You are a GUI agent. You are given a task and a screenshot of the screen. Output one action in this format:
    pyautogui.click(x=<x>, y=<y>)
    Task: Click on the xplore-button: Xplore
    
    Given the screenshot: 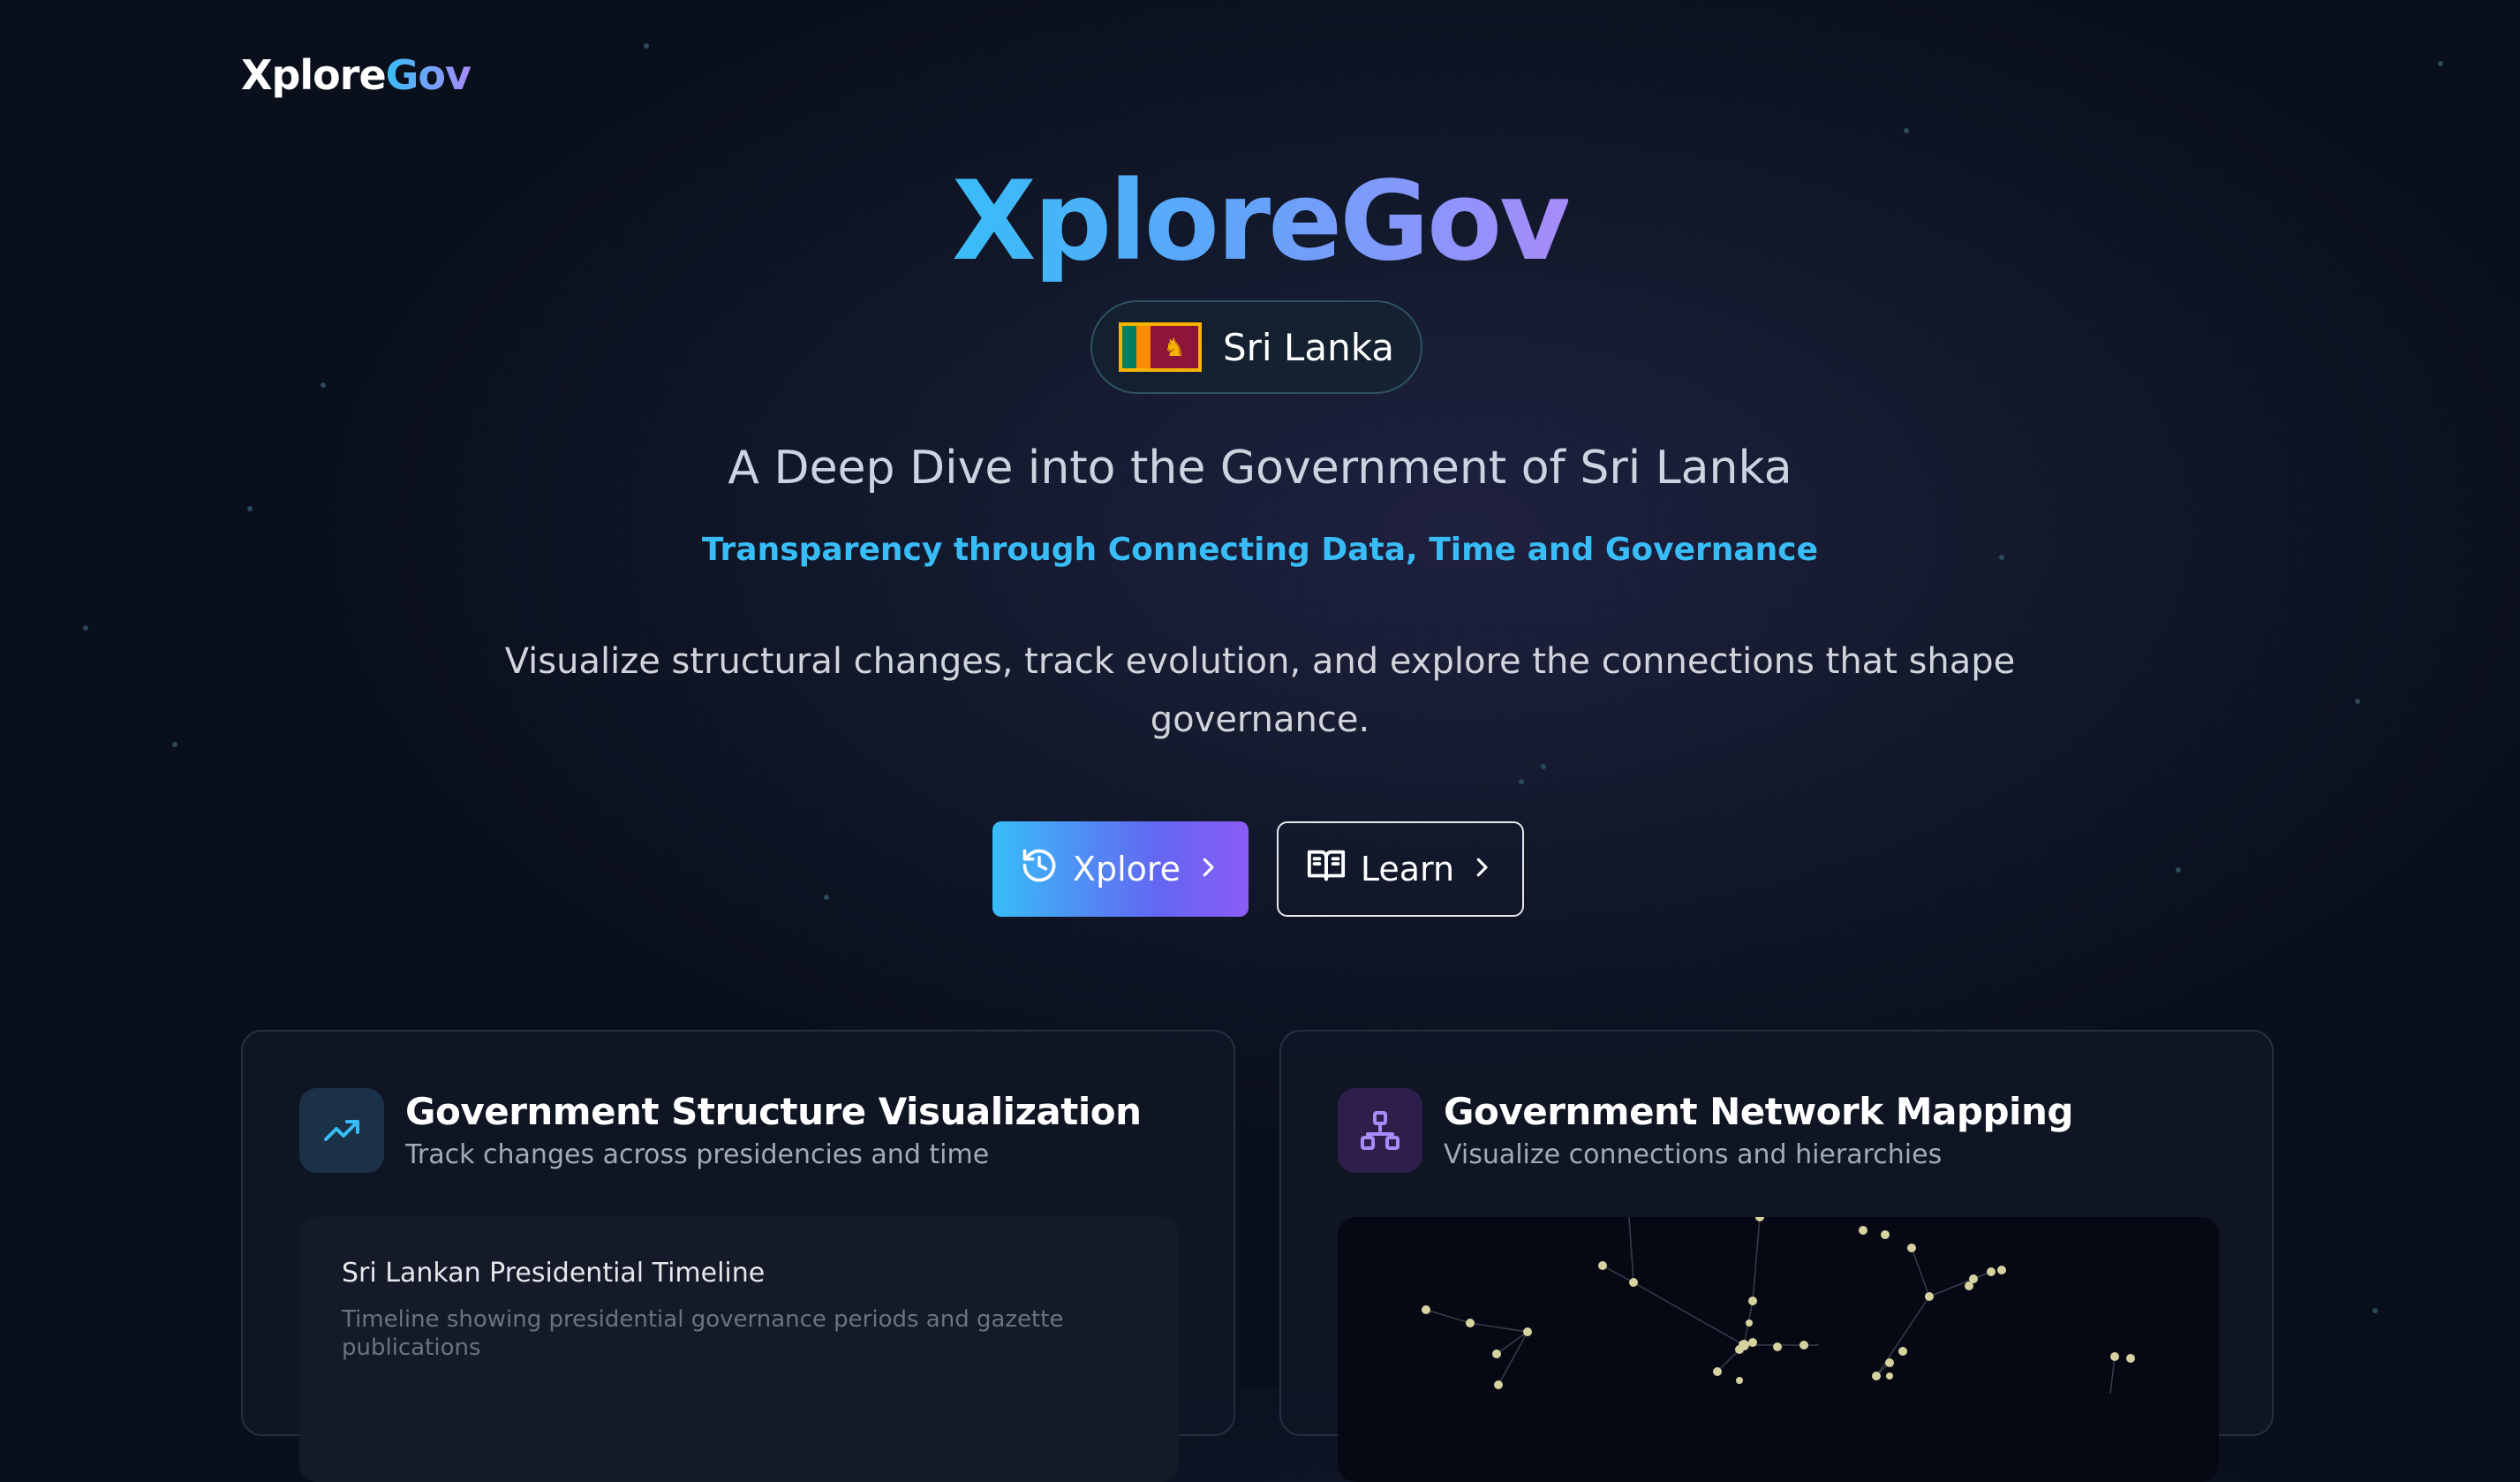 What is the action you would take?
    pyautogui.click(x=1120, y=869)
    